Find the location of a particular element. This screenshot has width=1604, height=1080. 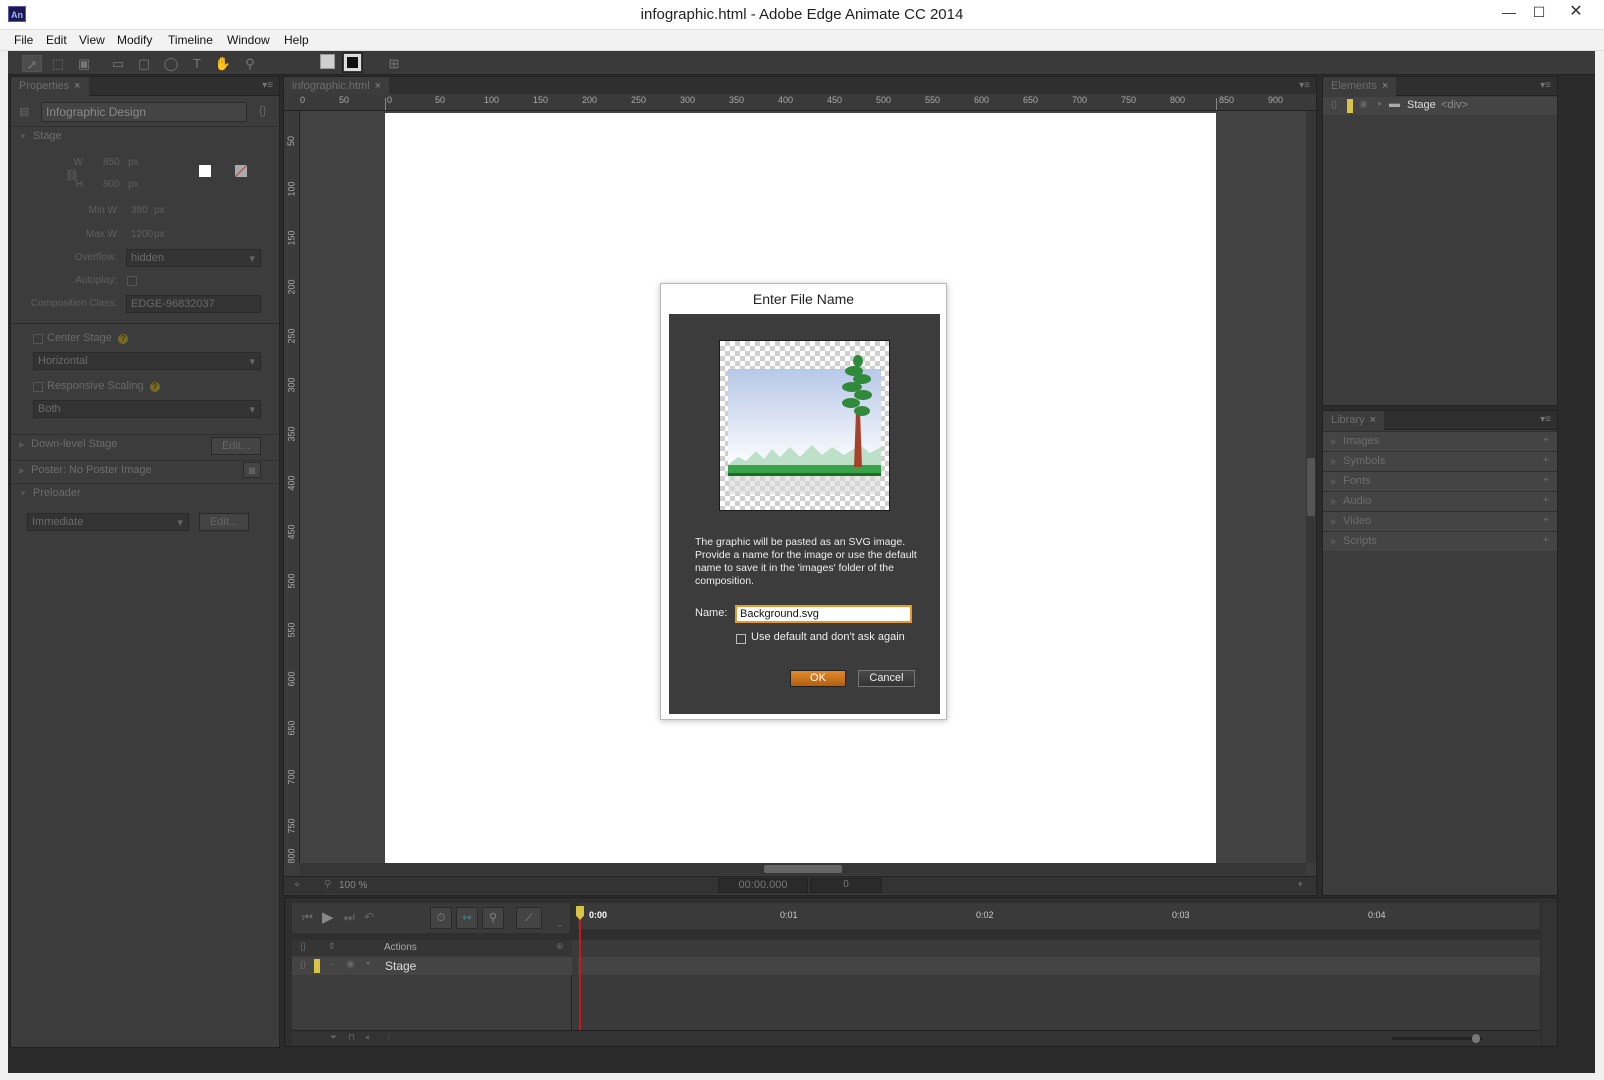

tab-properties: Properties × is located at coordinates (50, 86).